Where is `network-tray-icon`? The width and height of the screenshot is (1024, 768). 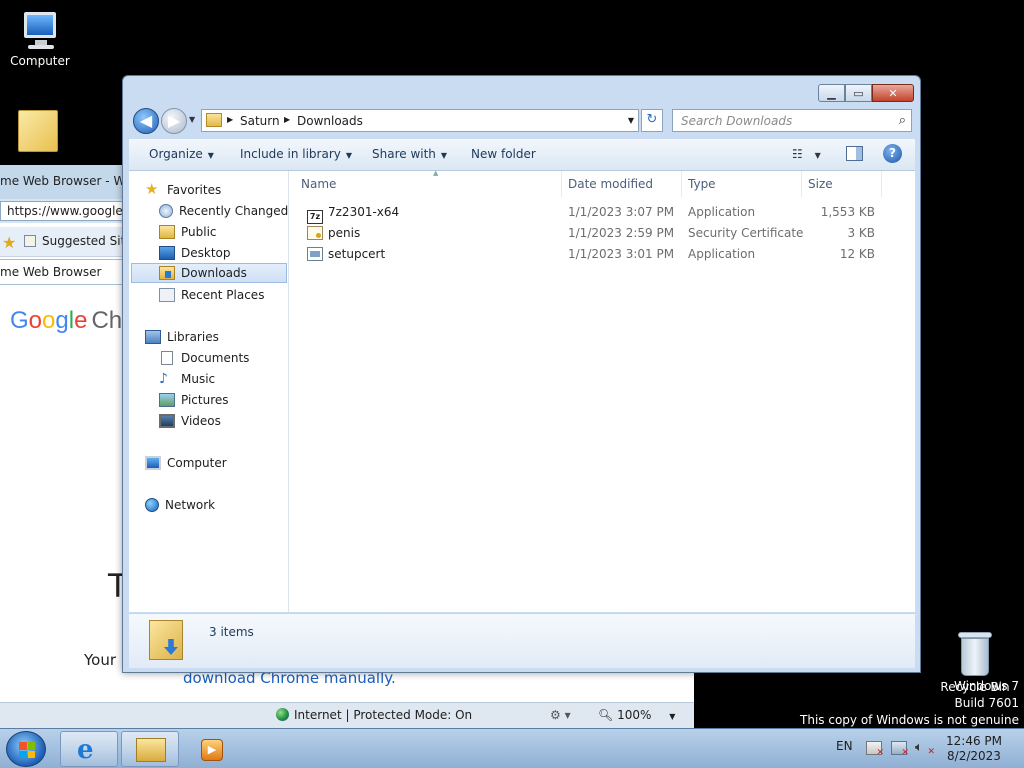
network-tray-icon is located at coordinates (900, 749).